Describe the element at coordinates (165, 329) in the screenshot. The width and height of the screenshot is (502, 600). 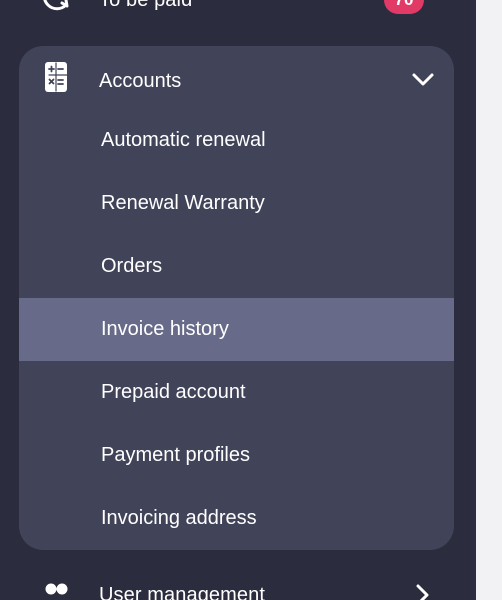
I see `submenu-item-label: Invoice history` at that location.